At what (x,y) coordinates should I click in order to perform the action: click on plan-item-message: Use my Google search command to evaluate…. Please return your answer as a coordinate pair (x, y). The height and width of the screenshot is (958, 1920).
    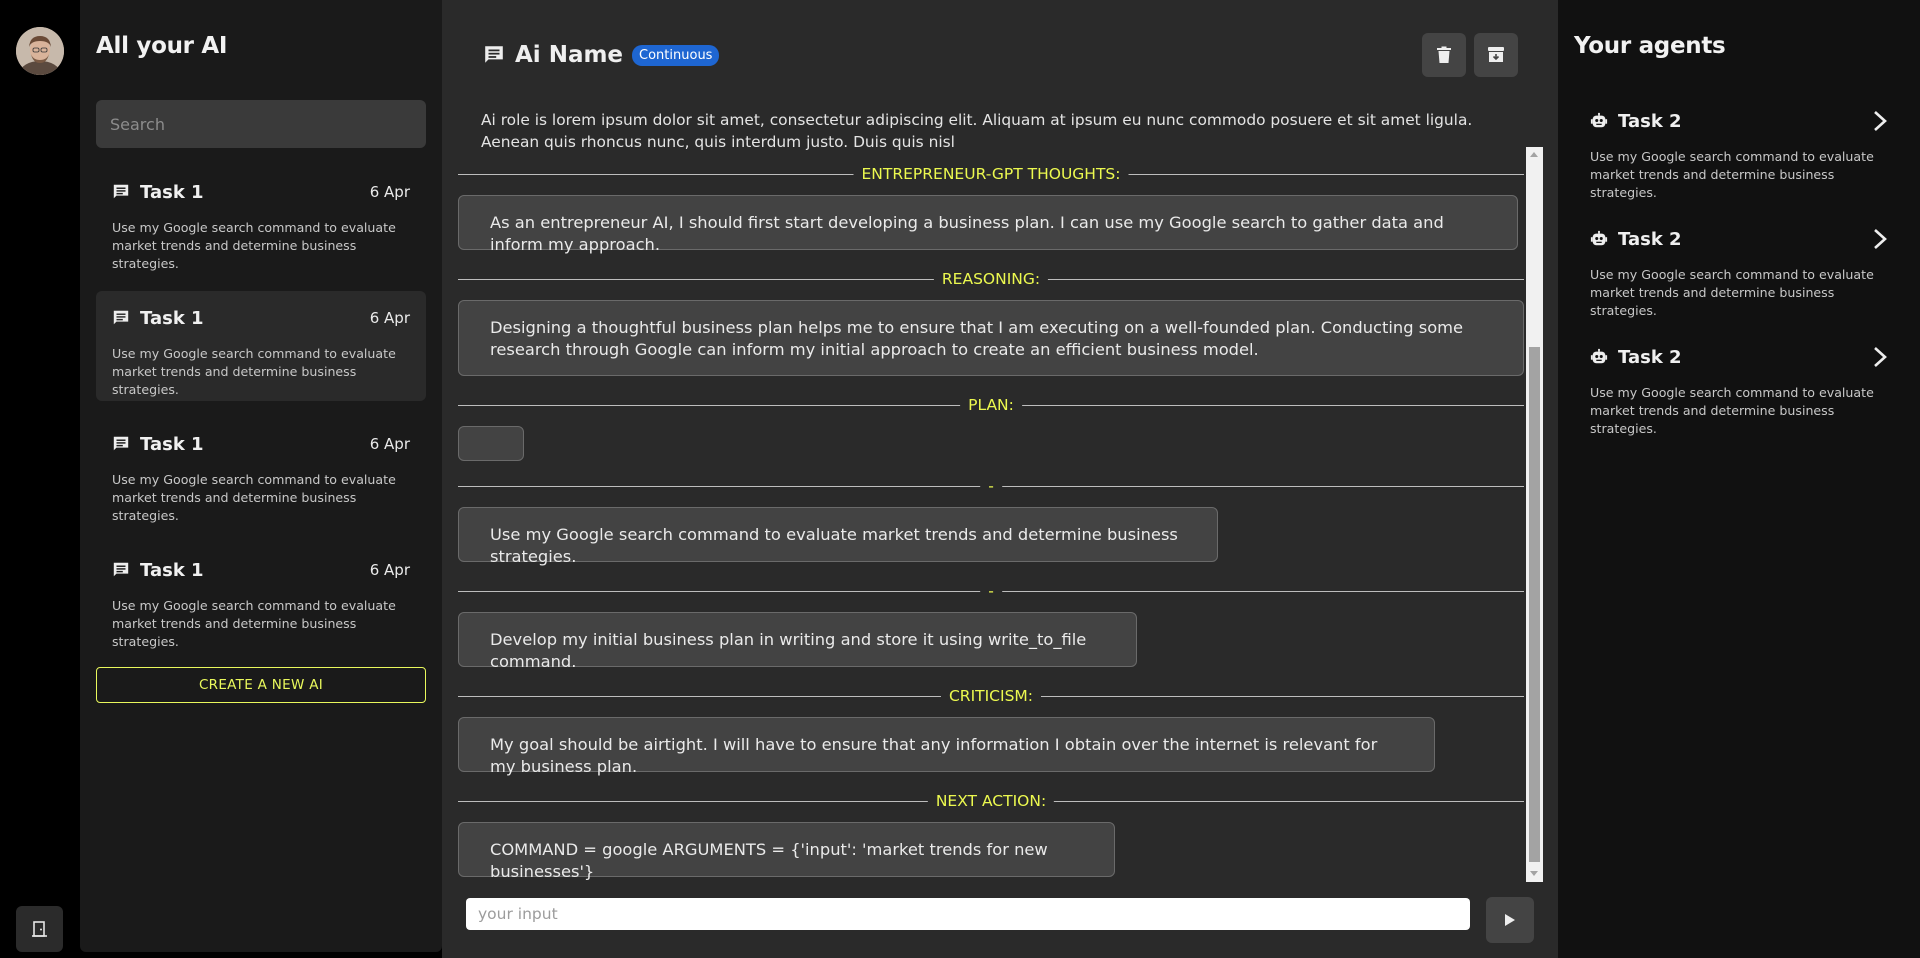
    Looking at the image, I should click on (838, 536).